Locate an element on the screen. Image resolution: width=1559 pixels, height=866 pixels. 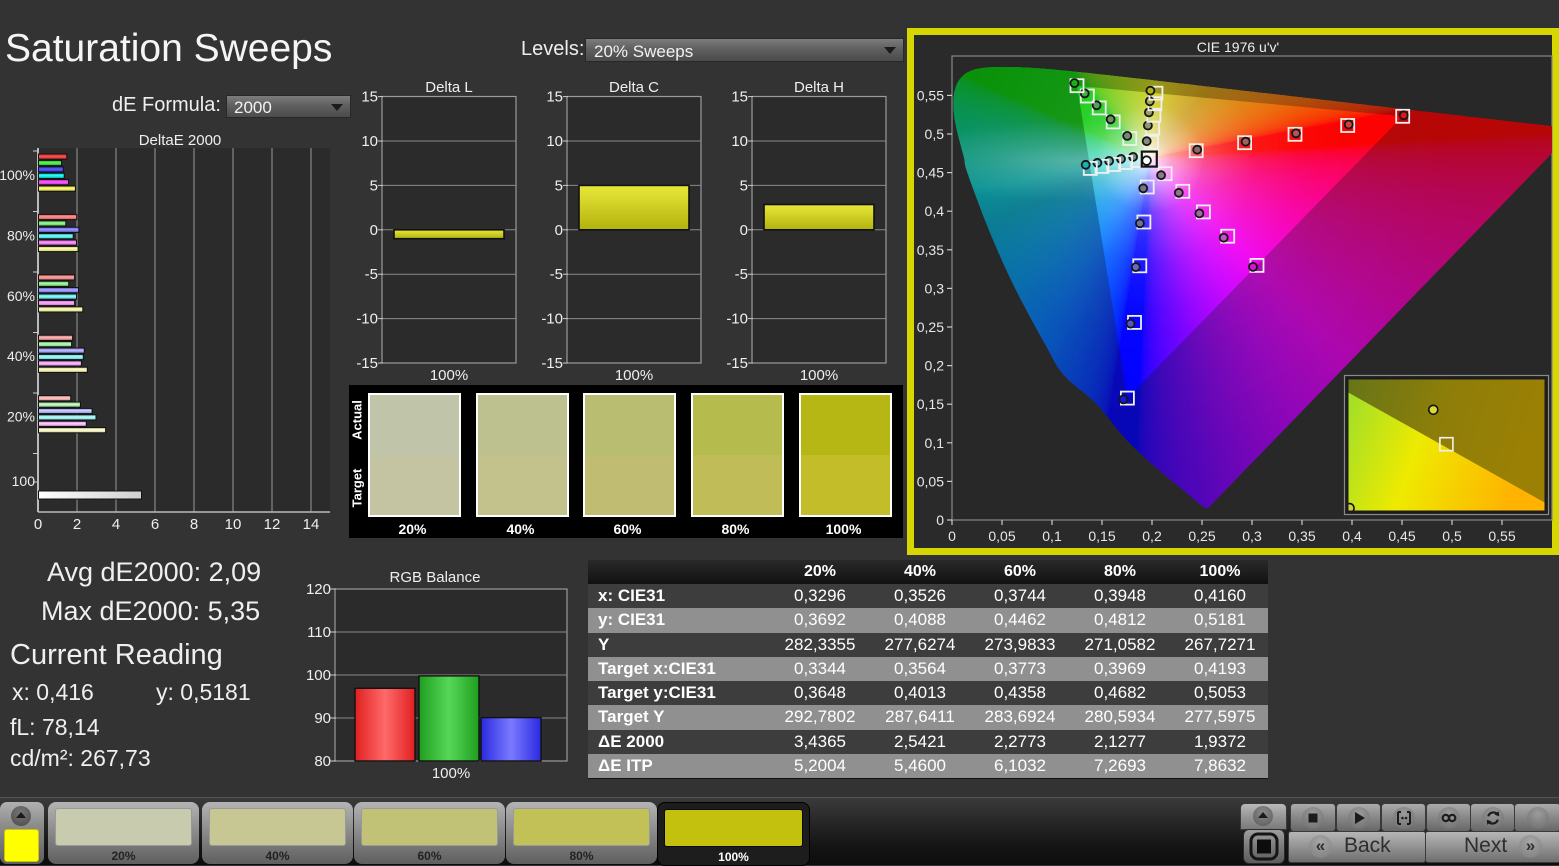
svg-text: RGB Balance is located at coordinates (435, 577).